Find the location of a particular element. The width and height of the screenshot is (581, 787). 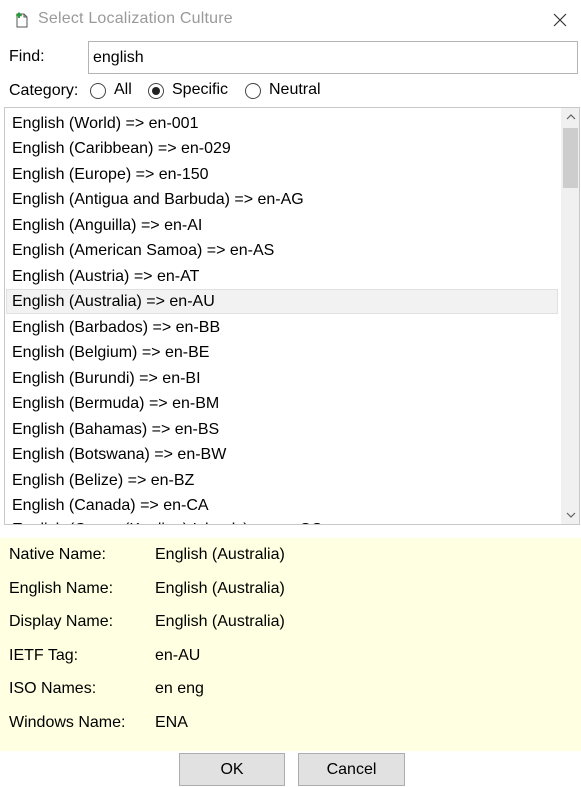

category-neutral-radio is located at coordinates (253, 91).